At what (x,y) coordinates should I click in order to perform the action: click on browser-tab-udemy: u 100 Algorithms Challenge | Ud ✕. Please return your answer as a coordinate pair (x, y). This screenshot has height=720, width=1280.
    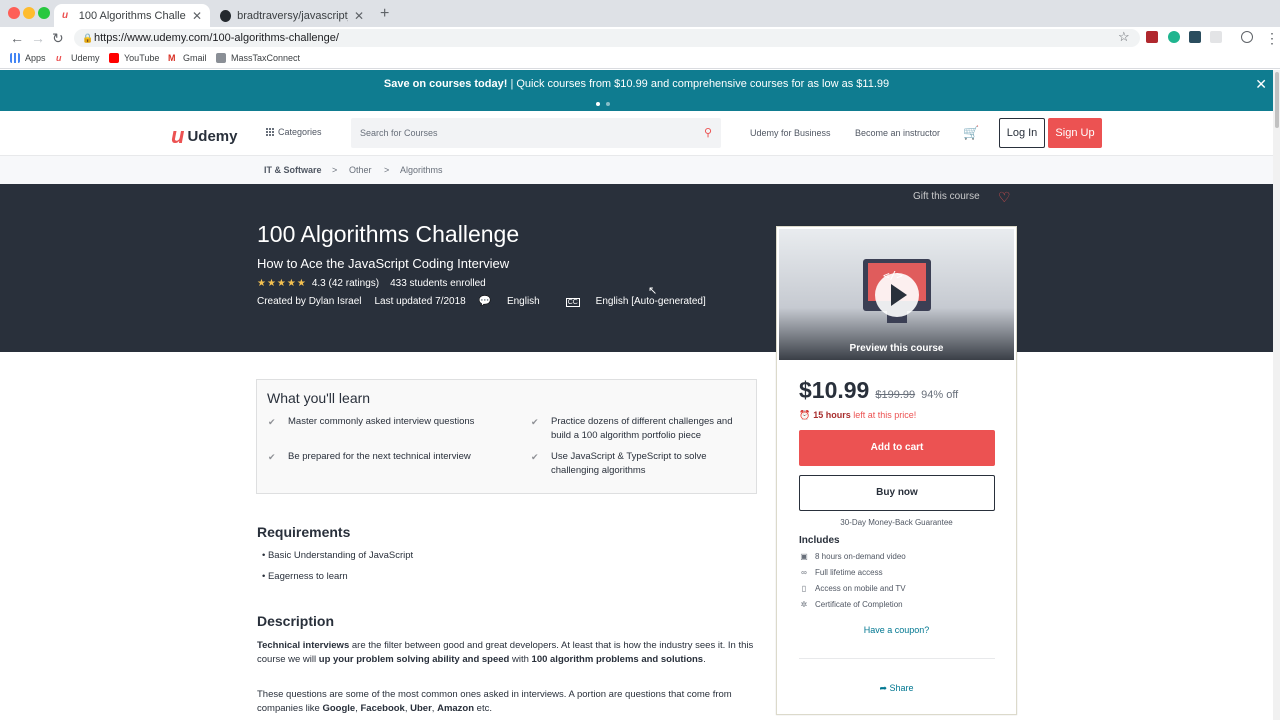
    Looking at the image, I should click on (132, 15).